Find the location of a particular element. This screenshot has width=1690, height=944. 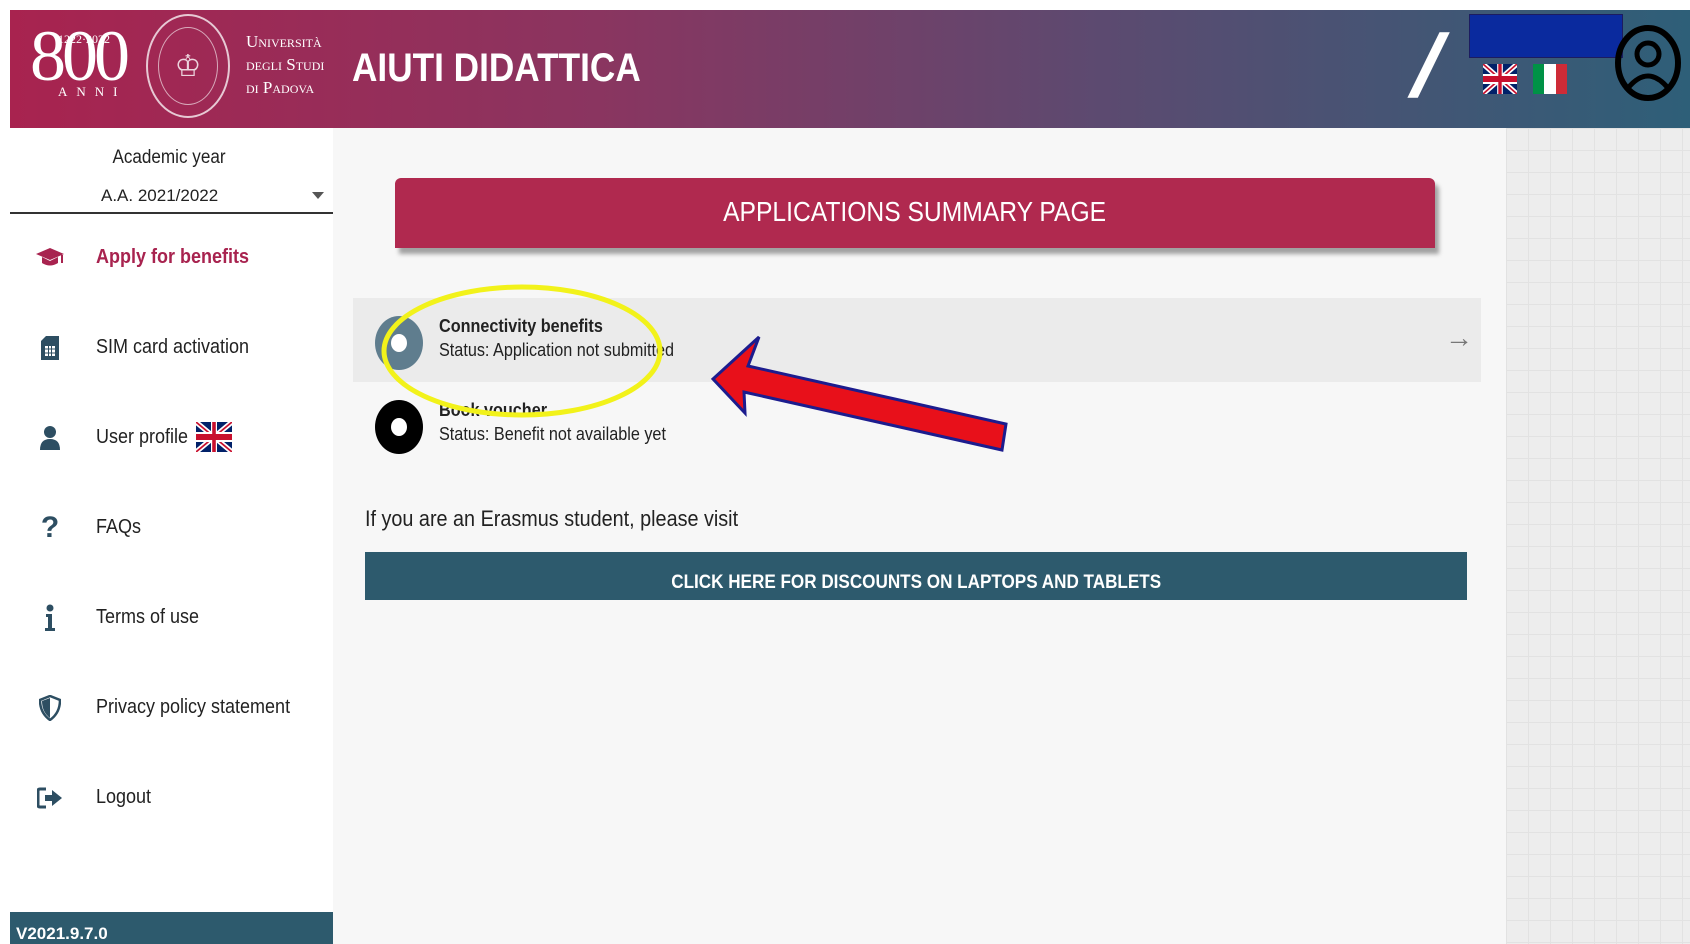

account-icon is located at coordinates (1648, 63).